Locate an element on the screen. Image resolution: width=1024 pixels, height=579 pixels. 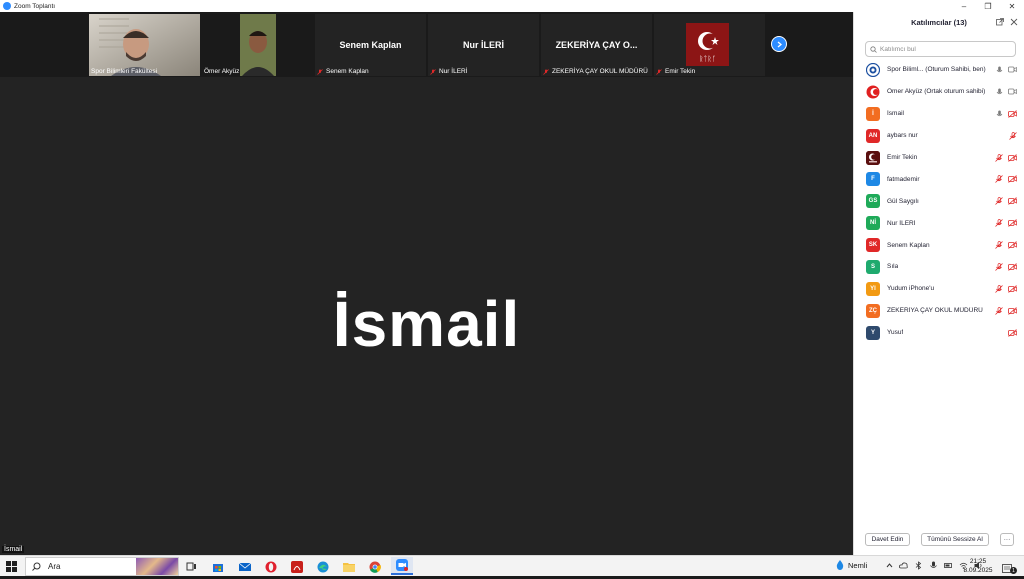
weather-widget: Nemli is located at coordinates (851, 565).